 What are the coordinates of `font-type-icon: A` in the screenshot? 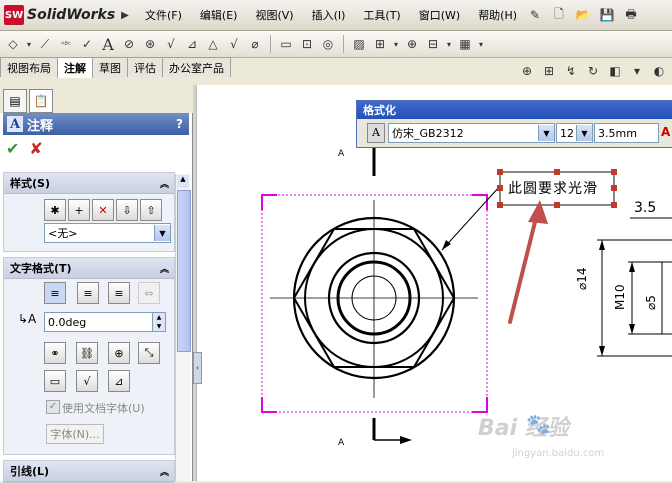 It's located at (376, 133).